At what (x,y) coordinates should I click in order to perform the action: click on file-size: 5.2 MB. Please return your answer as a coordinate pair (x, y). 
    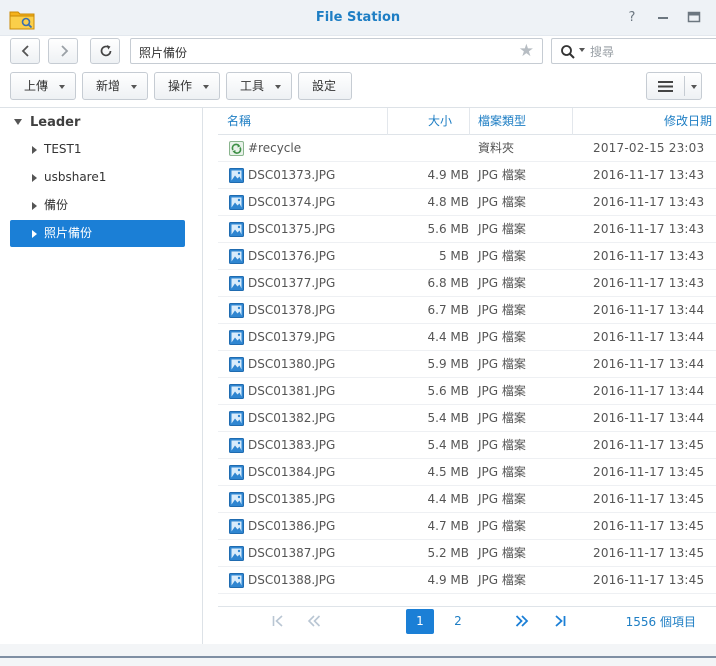
    Looking at the image, I should click on (448, 553).